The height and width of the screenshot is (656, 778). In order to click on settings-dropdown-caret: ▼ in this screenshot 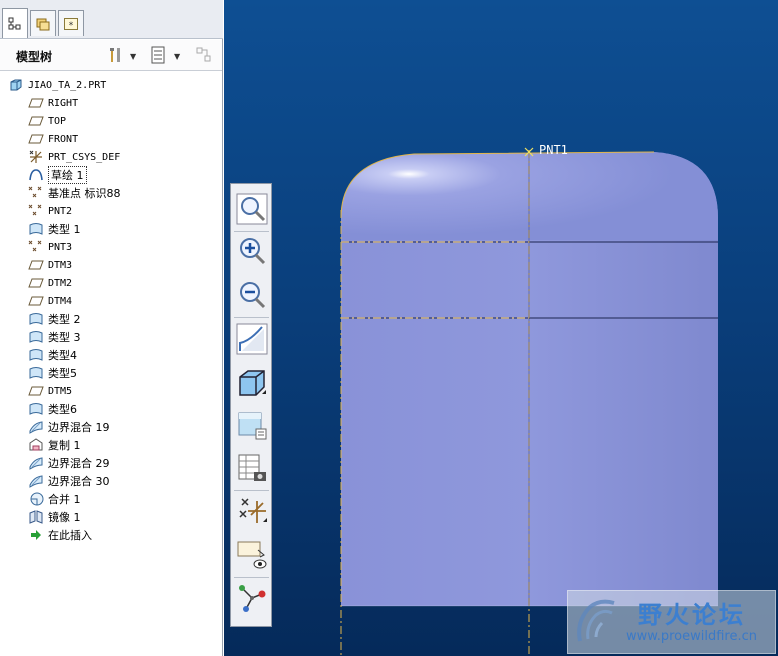, I will do `click(133, 56)`.